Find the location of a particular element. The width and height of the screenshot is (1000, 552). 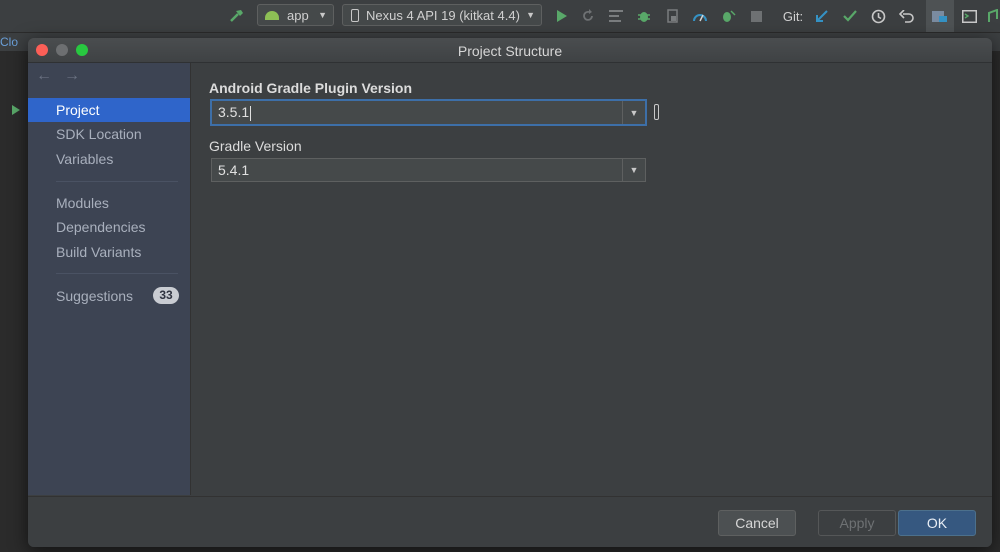

sidebar-item-dependencies: Dependencies is located at coordinates (109, 227).